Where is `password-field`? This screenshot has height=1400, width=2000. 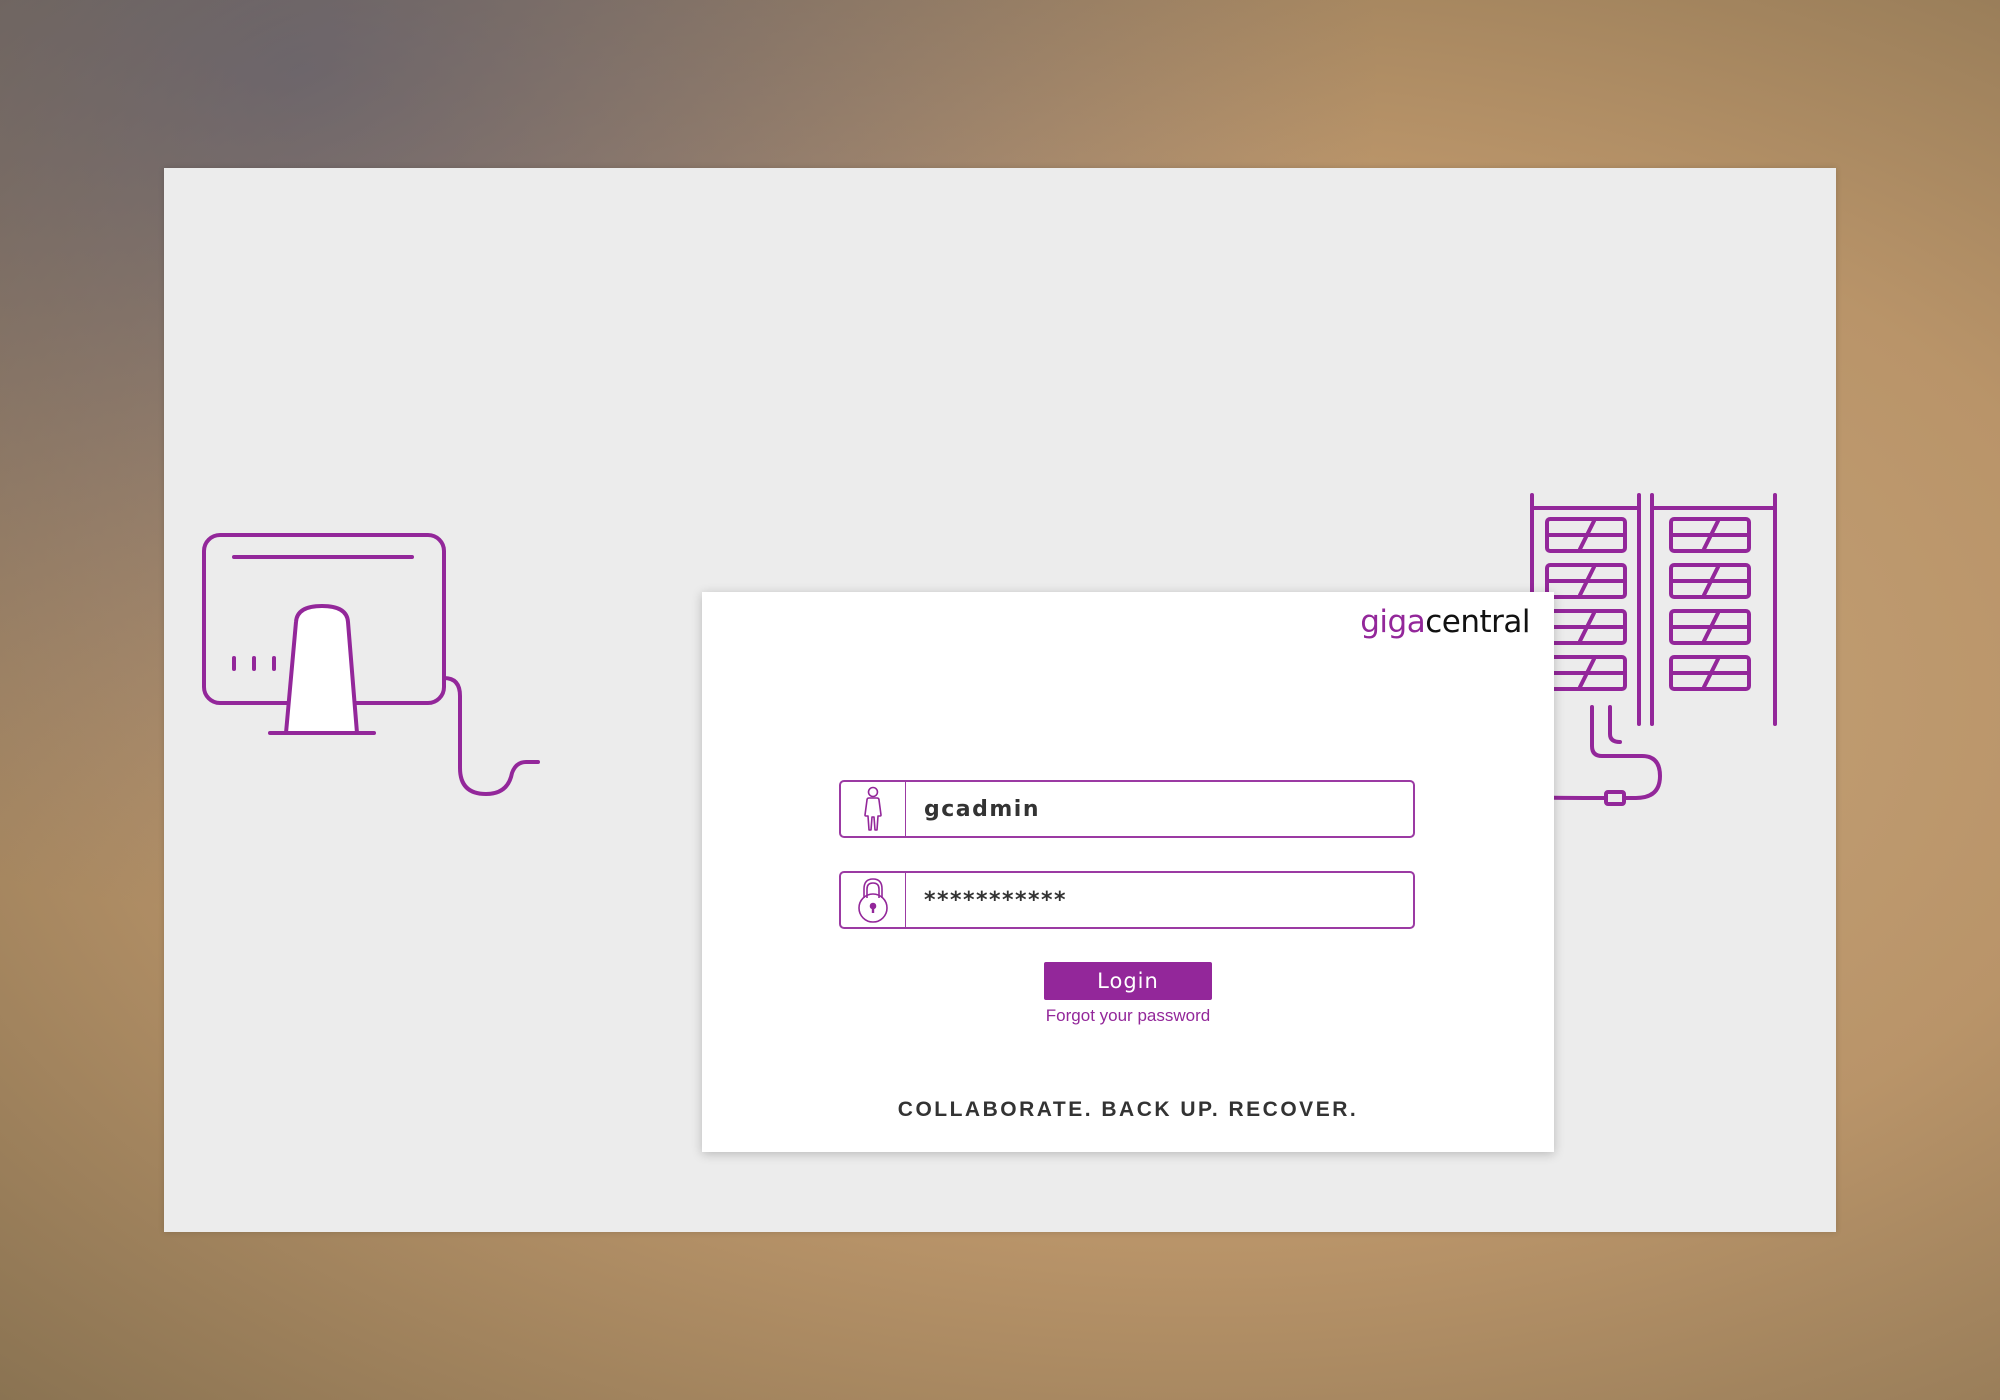 password-field is located at coordinates (1127, 900).